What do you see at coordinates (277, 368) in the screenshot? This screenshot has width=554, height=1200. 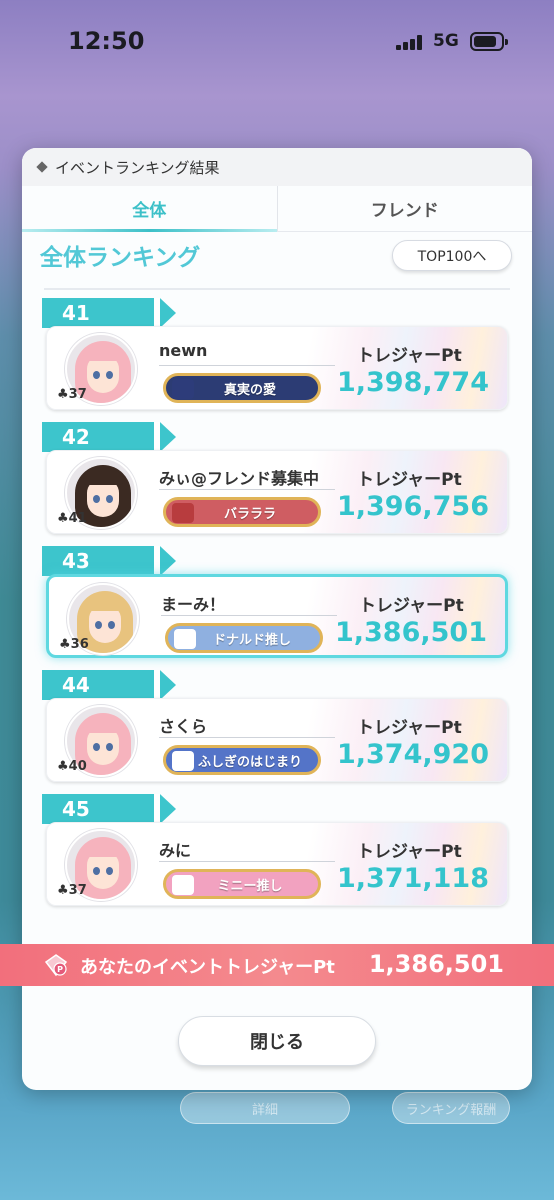 I see `entry-card: ♣37 newn 真実の愛 トレジャーPt 1,398,774` at bounding box center [277, 368].